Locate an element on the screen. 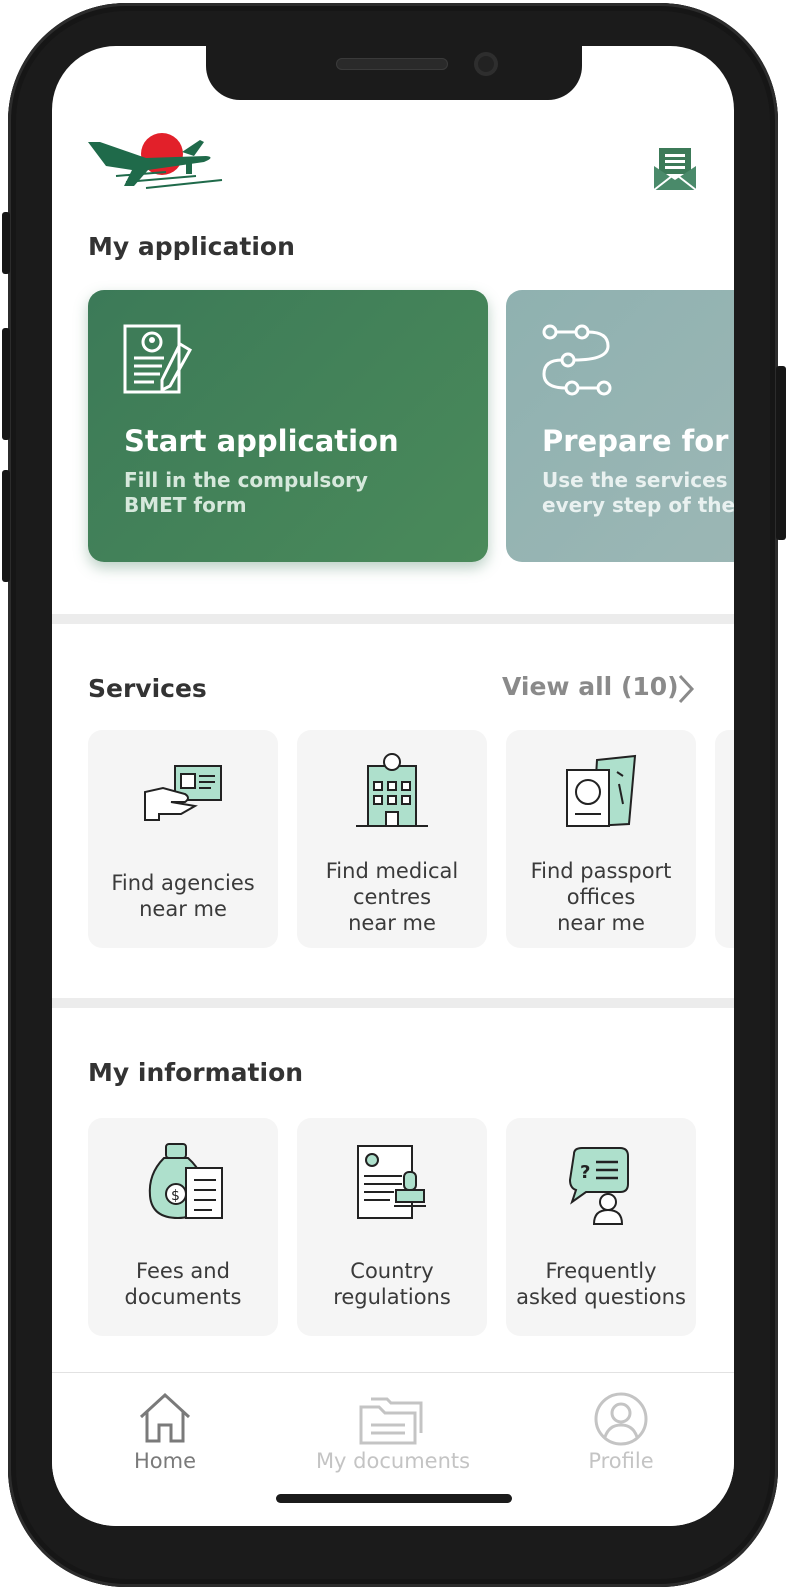  label-line: Country is located at coordinates (392, 1271).